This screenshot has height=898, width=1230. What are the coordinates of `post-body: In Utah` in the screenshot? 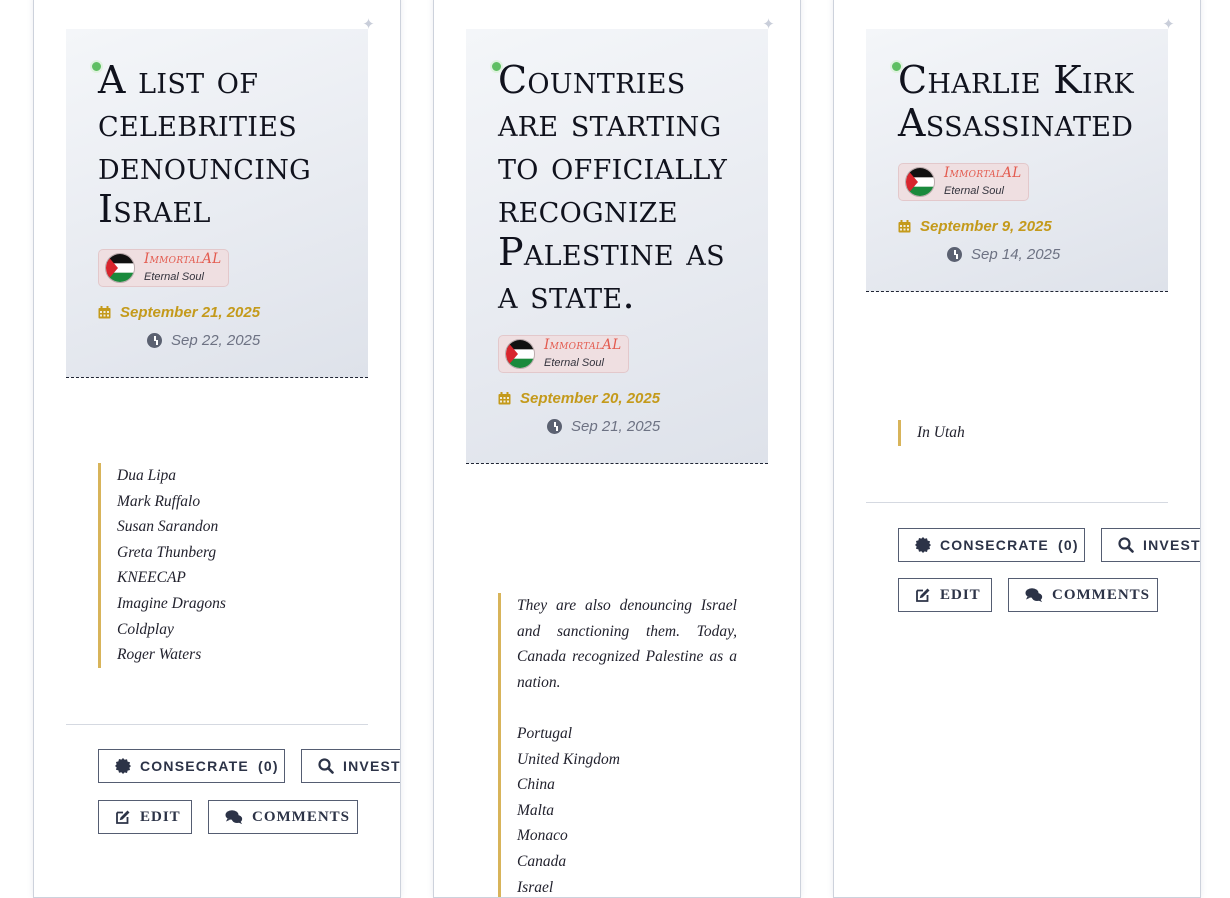 It's located at (931, 433).